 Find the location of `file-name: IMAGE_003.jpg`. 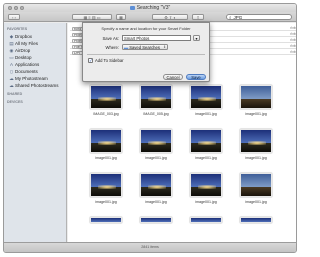

file-name: IMAGE_003.jpg is located at coordinates (106, 114).